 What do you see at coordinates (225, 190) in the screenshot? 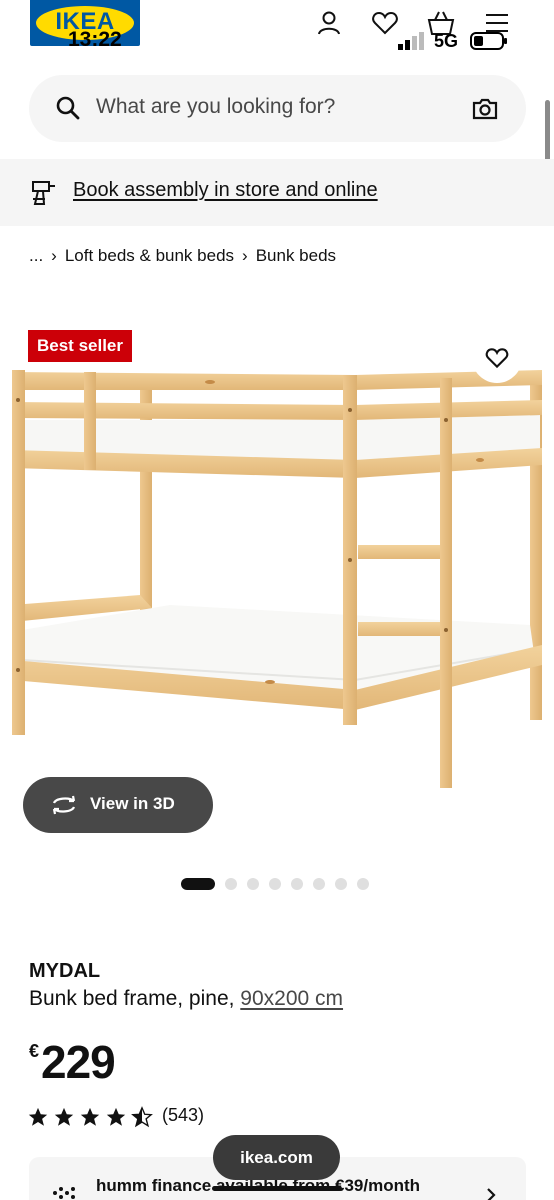
I see `book-assembly-link: Book assembly in store and online` at bounding box center [225, 190].